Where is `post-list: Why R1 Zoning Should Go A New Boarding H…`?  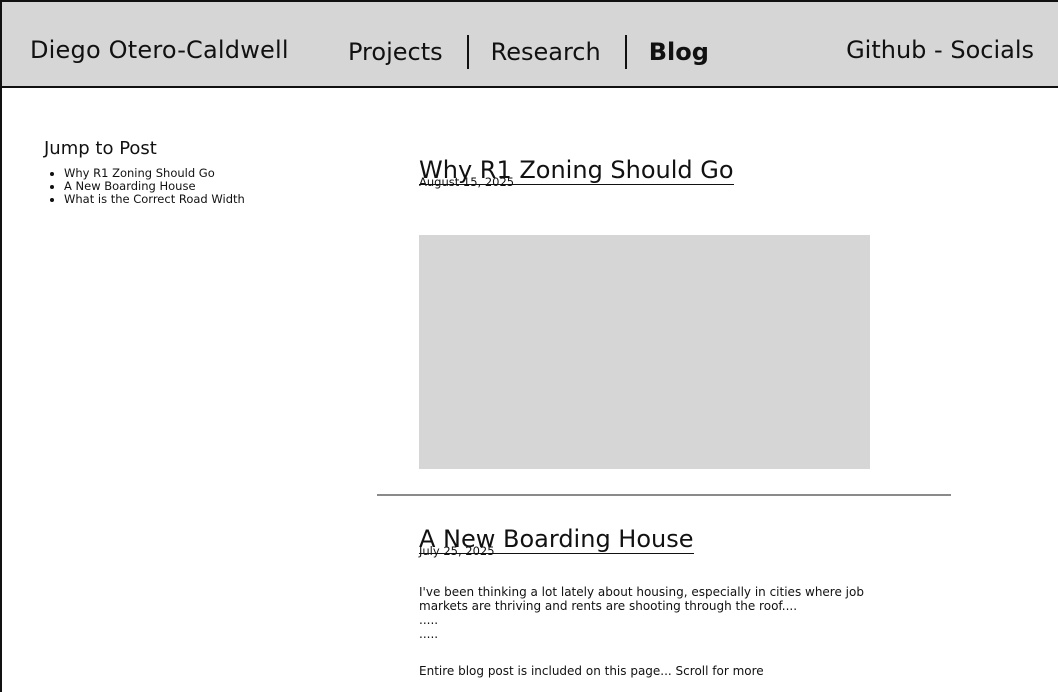 post-list: Why R1 Zoning Should Go A New Boarding H… is located at coordinates (194, 186).